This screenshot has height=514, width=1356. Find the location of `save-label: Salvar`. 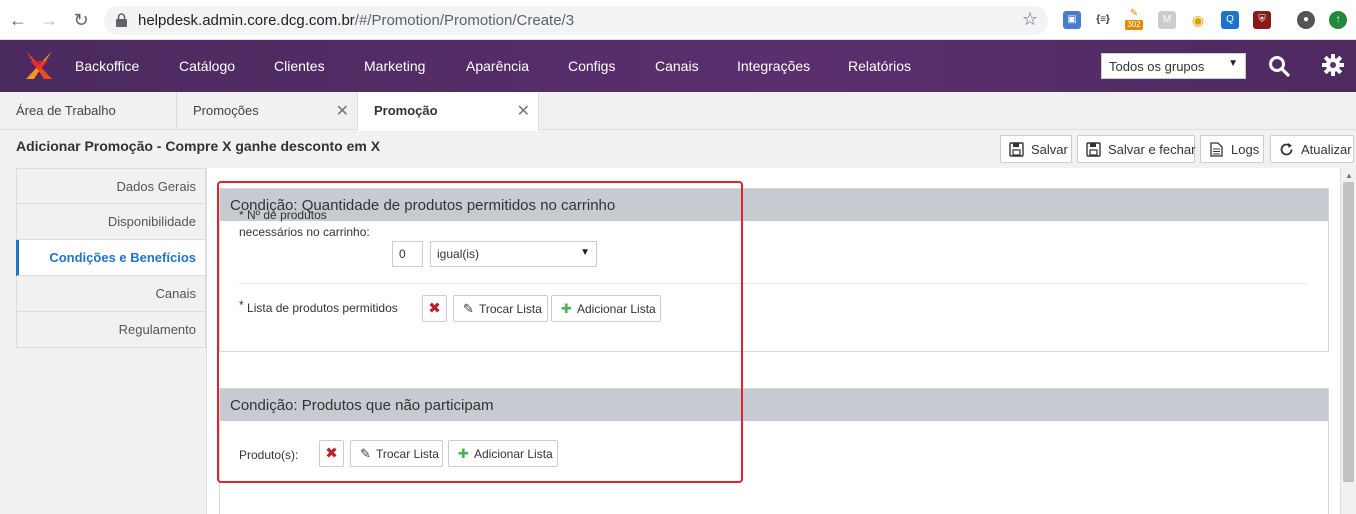

save-label: Salvar is located at coordinates (1049, 149).